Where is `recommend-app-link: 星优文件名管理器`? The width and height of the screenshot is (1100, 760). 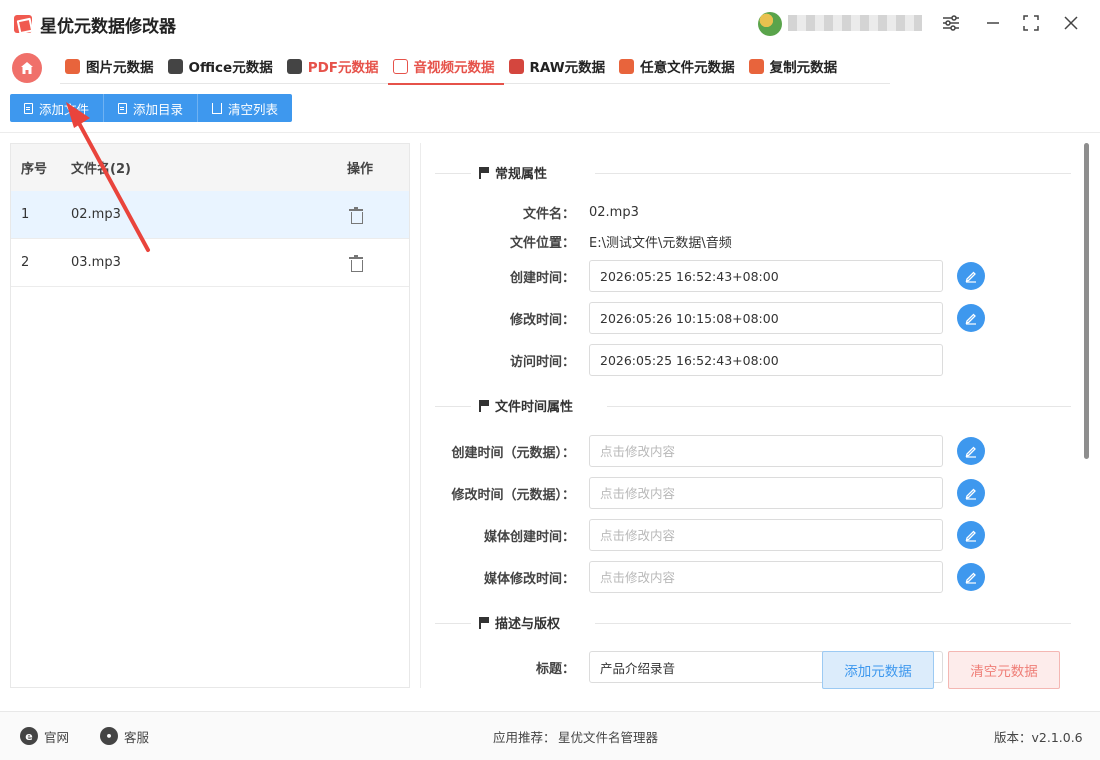 recommend-app-link: 星优文件名管理器 is located at coordinates (608, 736).